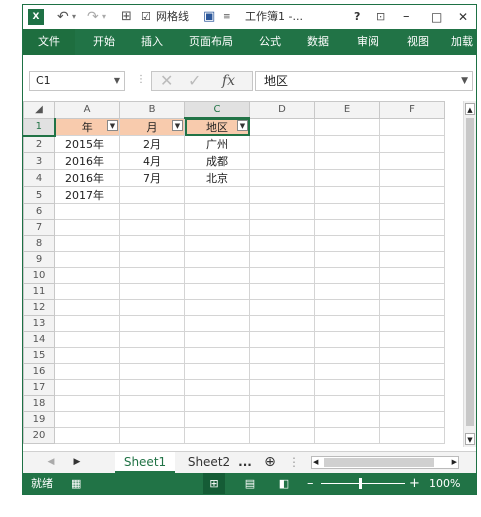 The width and height of the screenshot is (481, 517). I want to click on cell: 广州, so click(217, 144).